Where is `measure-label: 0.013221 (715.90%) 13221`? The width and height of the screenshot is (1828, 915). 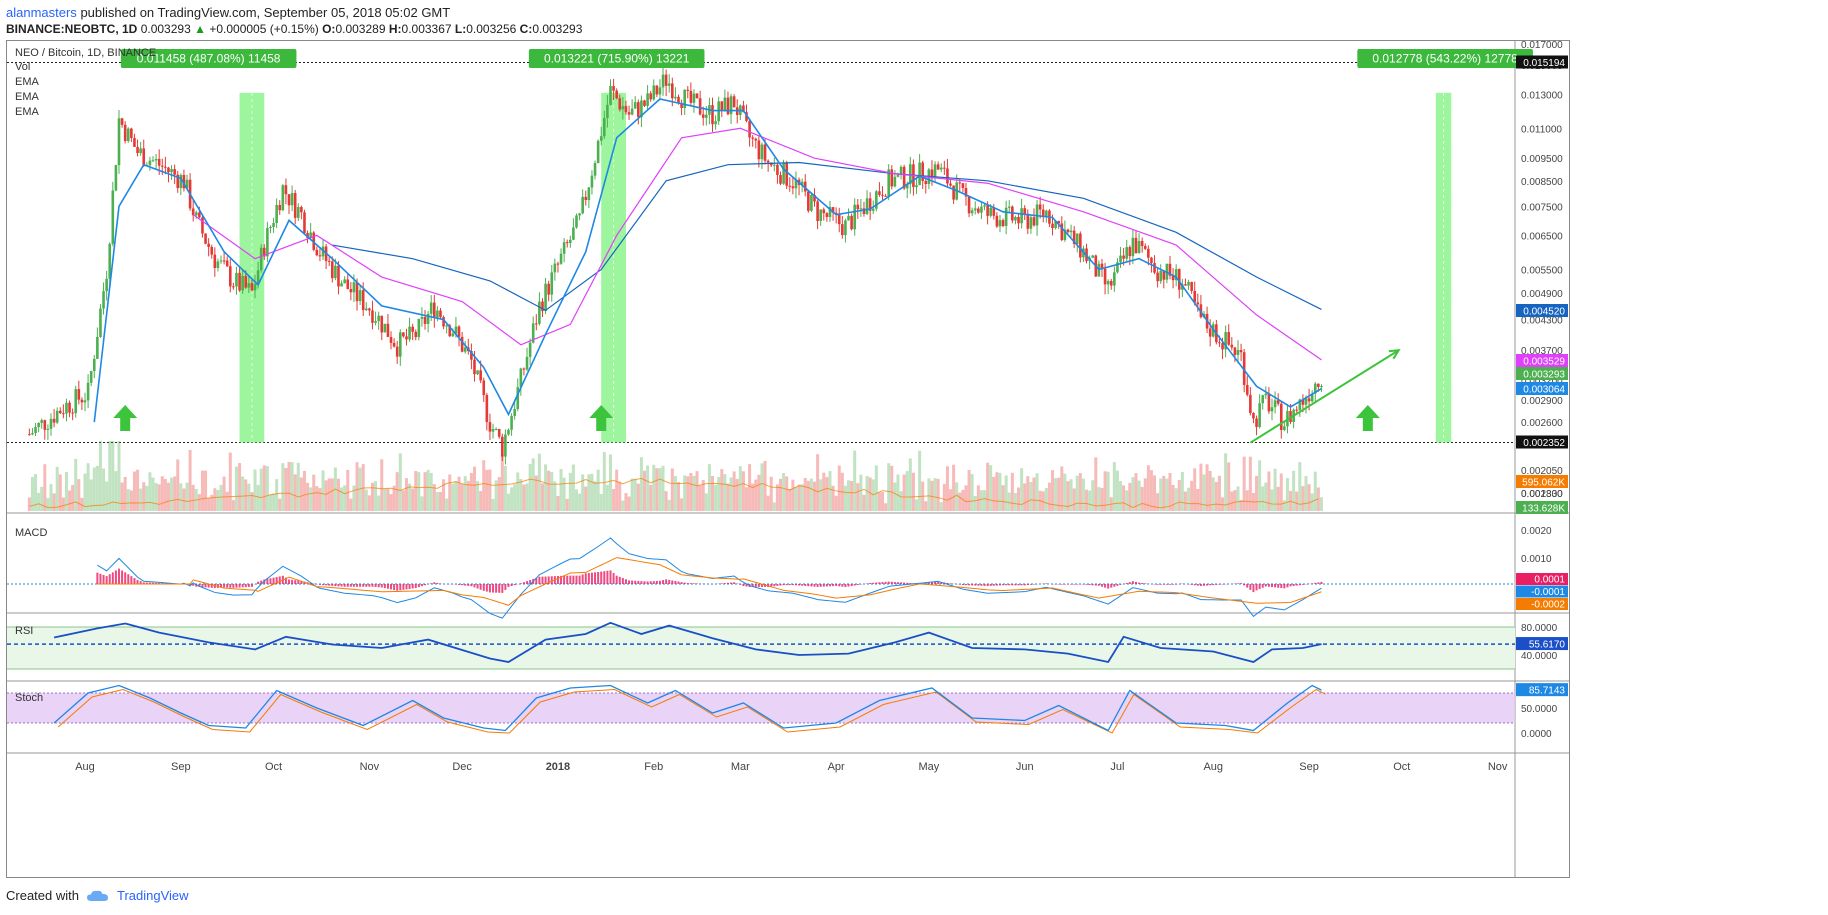 measure-label: 0.013221 (715.90%) 13221 is located at coordinates (617, 59).